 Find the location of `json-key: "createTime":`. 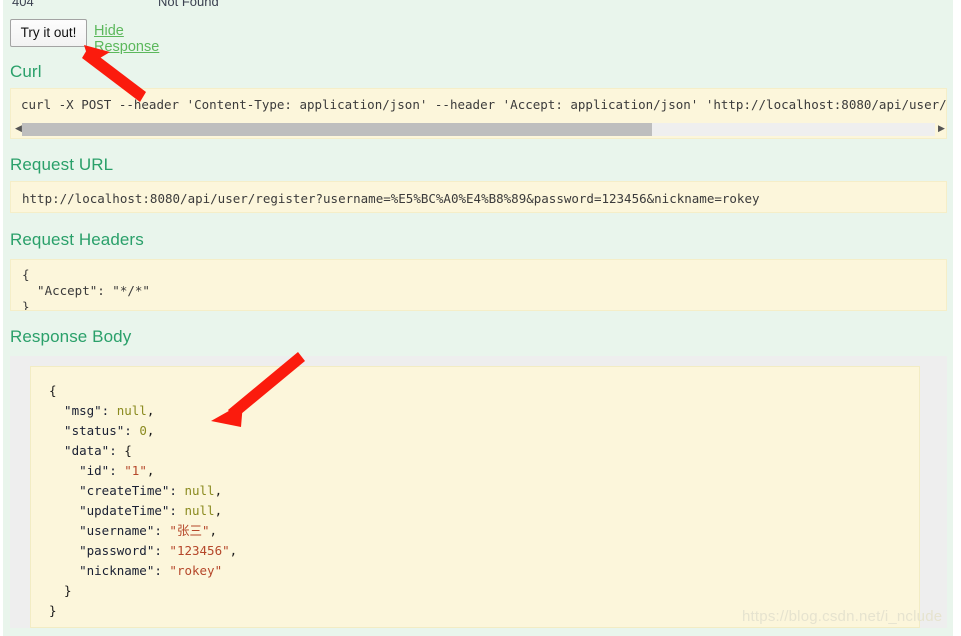

json-key: "createTime": is located at coordinates (117, 490).